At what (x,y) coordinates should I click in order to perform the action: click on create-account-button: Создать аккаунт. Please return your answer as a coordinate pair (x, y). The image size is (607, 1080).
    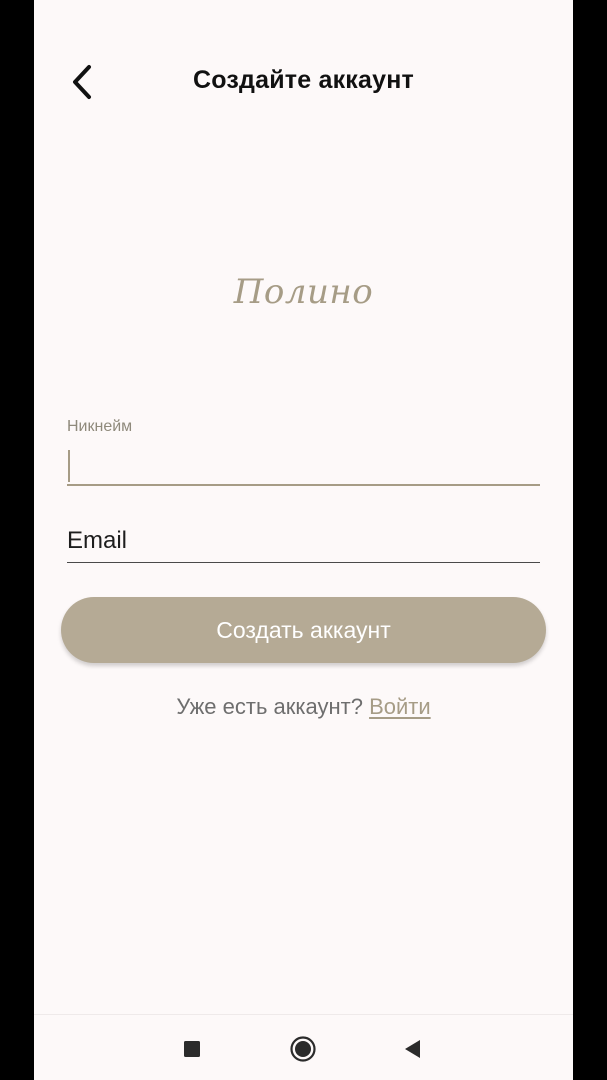
    Looking at the image, I should click on (303, 630).